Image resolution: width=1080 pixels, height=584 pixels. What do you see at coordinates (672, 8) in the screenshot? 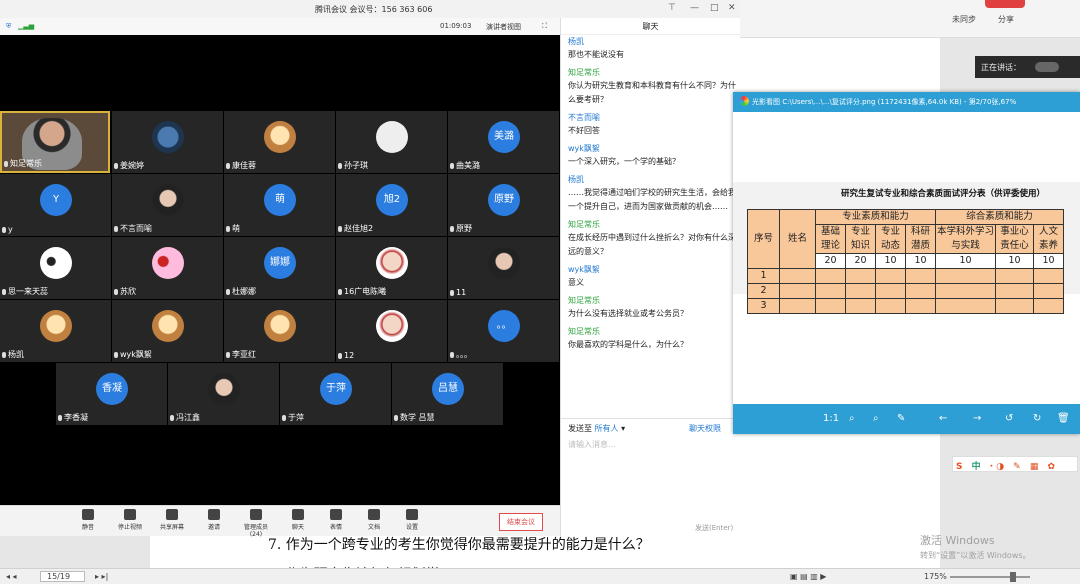
I see `pin-icon: ⊤` at bounding box center [672, 8].